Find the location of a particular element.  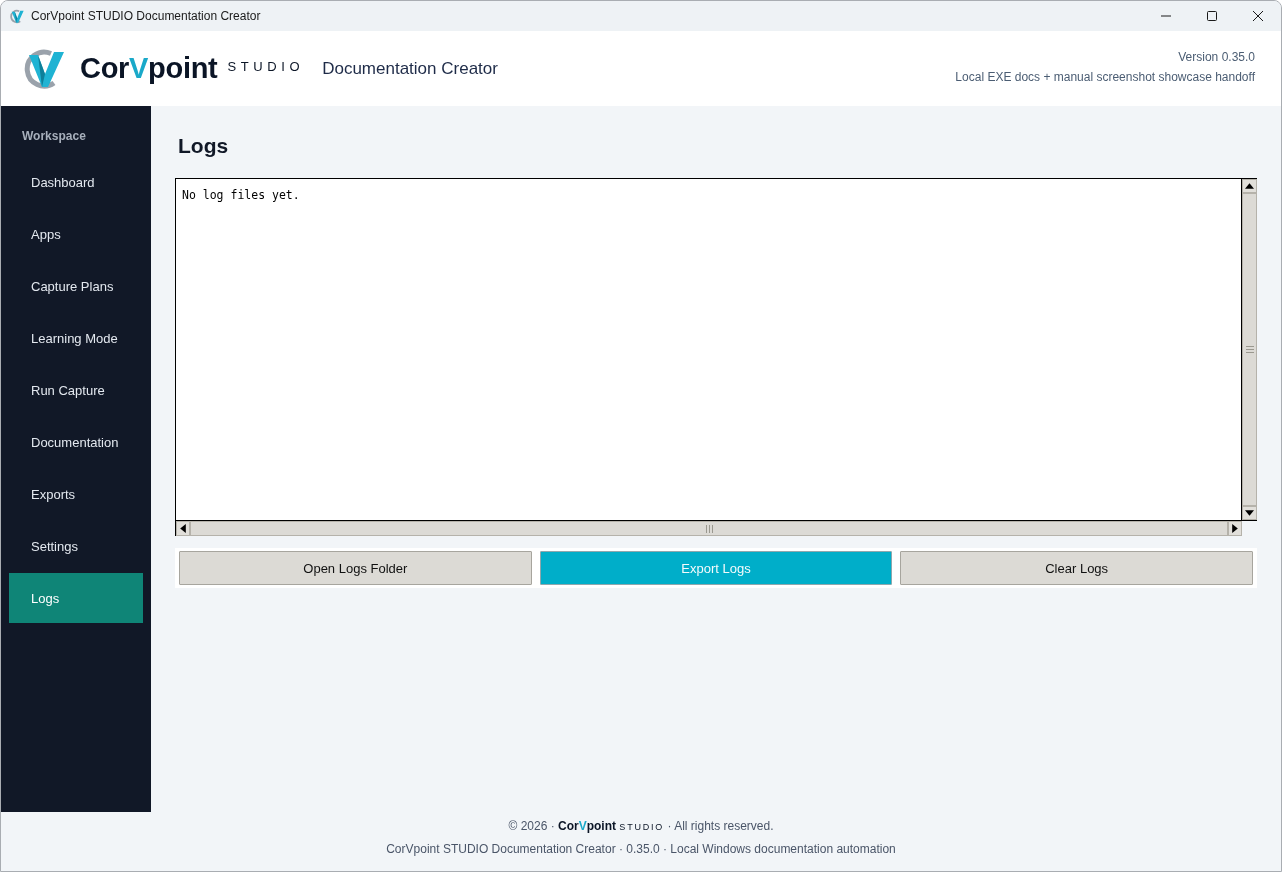

app-title: Documentation Creator is located at coordinates (410, 68).